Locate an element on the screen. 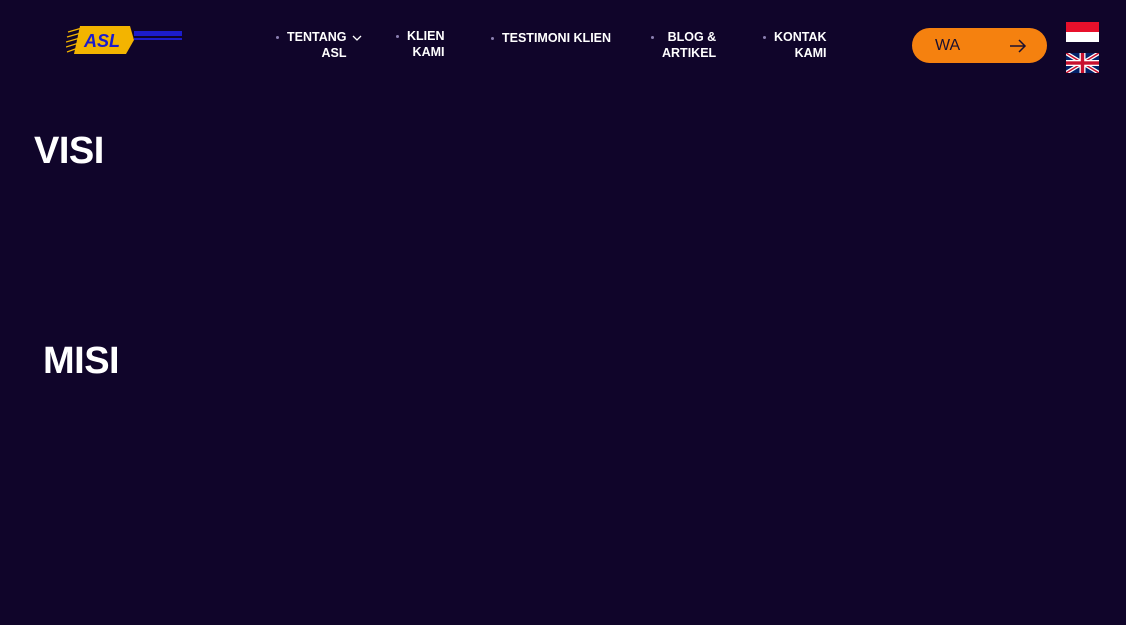  indonesia-flag-icon is located at coordinates (1082, 32).